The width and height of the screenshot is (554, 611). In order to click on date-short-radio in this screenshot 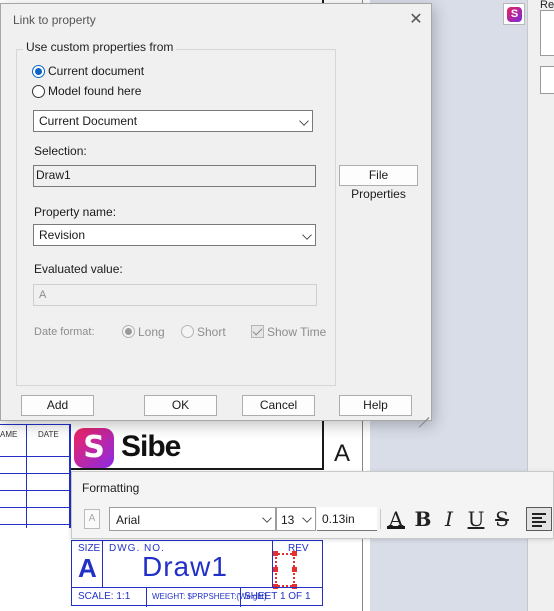, I will do `click(187, 331)`.